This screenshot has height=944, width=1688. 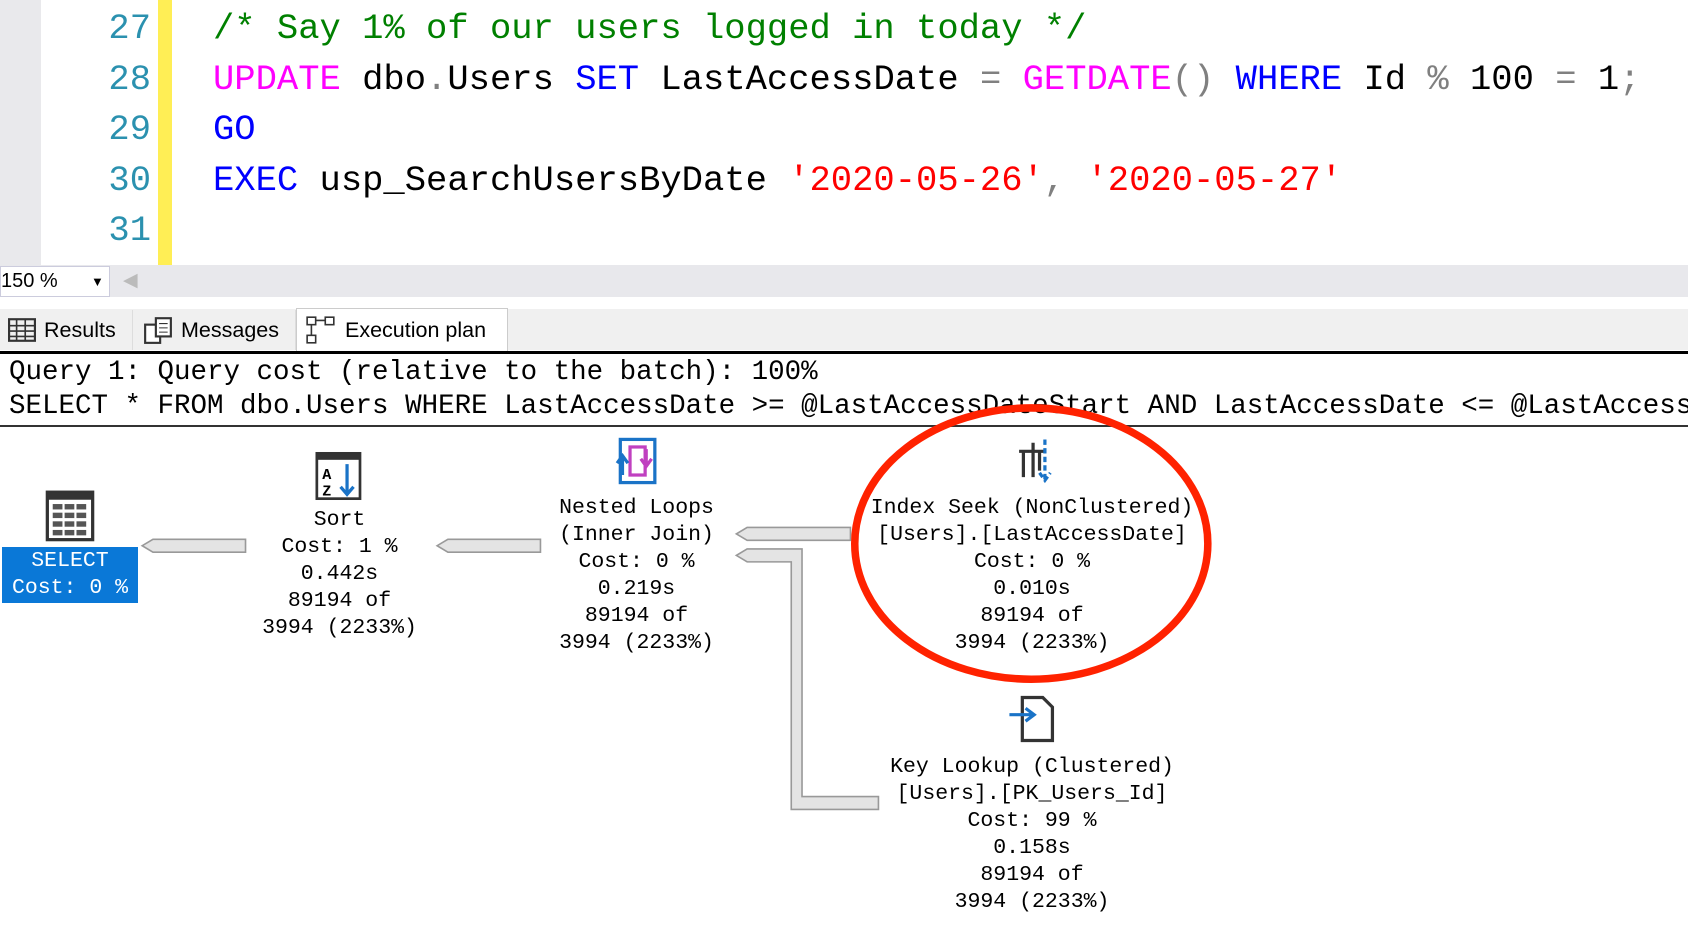 What do you see at coordinates (1032, 794) in the screenshot?
I see `node-subtitle: [Users].[PK_Users_Id]` at bounding box center [1032, 794].